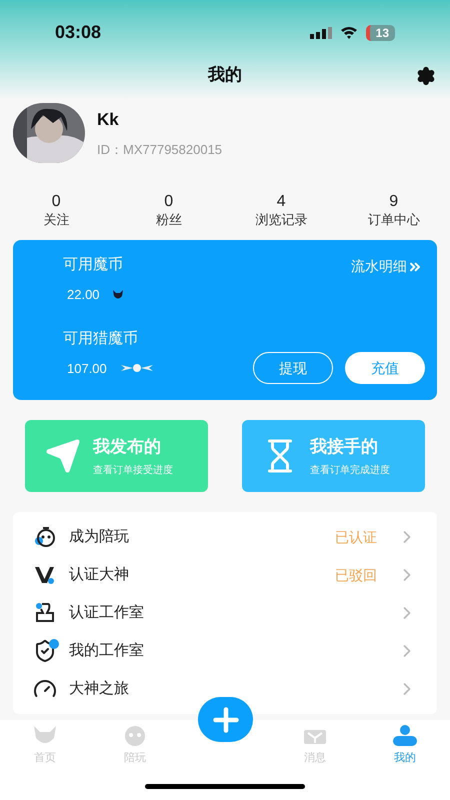 The image size is (450, 800). I want to click on signal-icon, so click(321, 32).